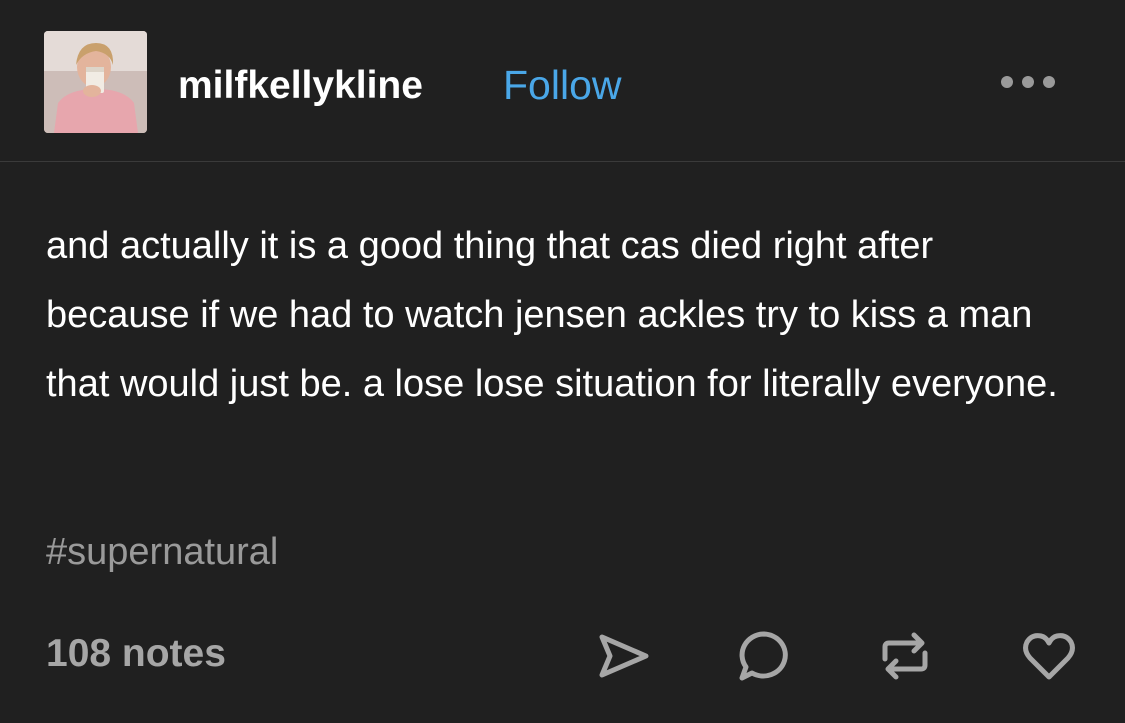 This screenshot has width=1125, height=723. What do you see at coordinates (1028, 82) in the screenshot?
I see `more-options-icon` at bounding box center [1028, 82].